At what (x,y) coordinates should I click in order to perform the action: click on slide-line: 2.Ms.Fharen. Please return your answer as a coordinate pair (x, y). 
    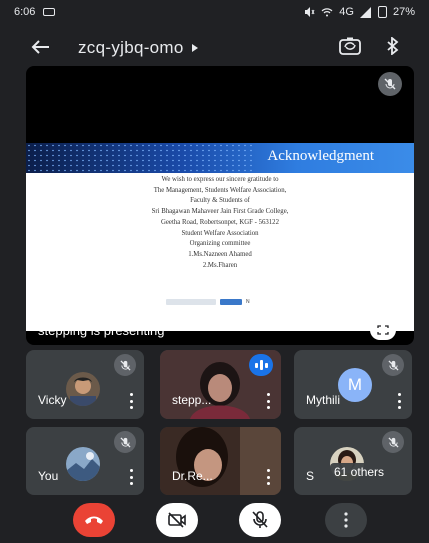
    Looking at the image, I should click on (220, 265).